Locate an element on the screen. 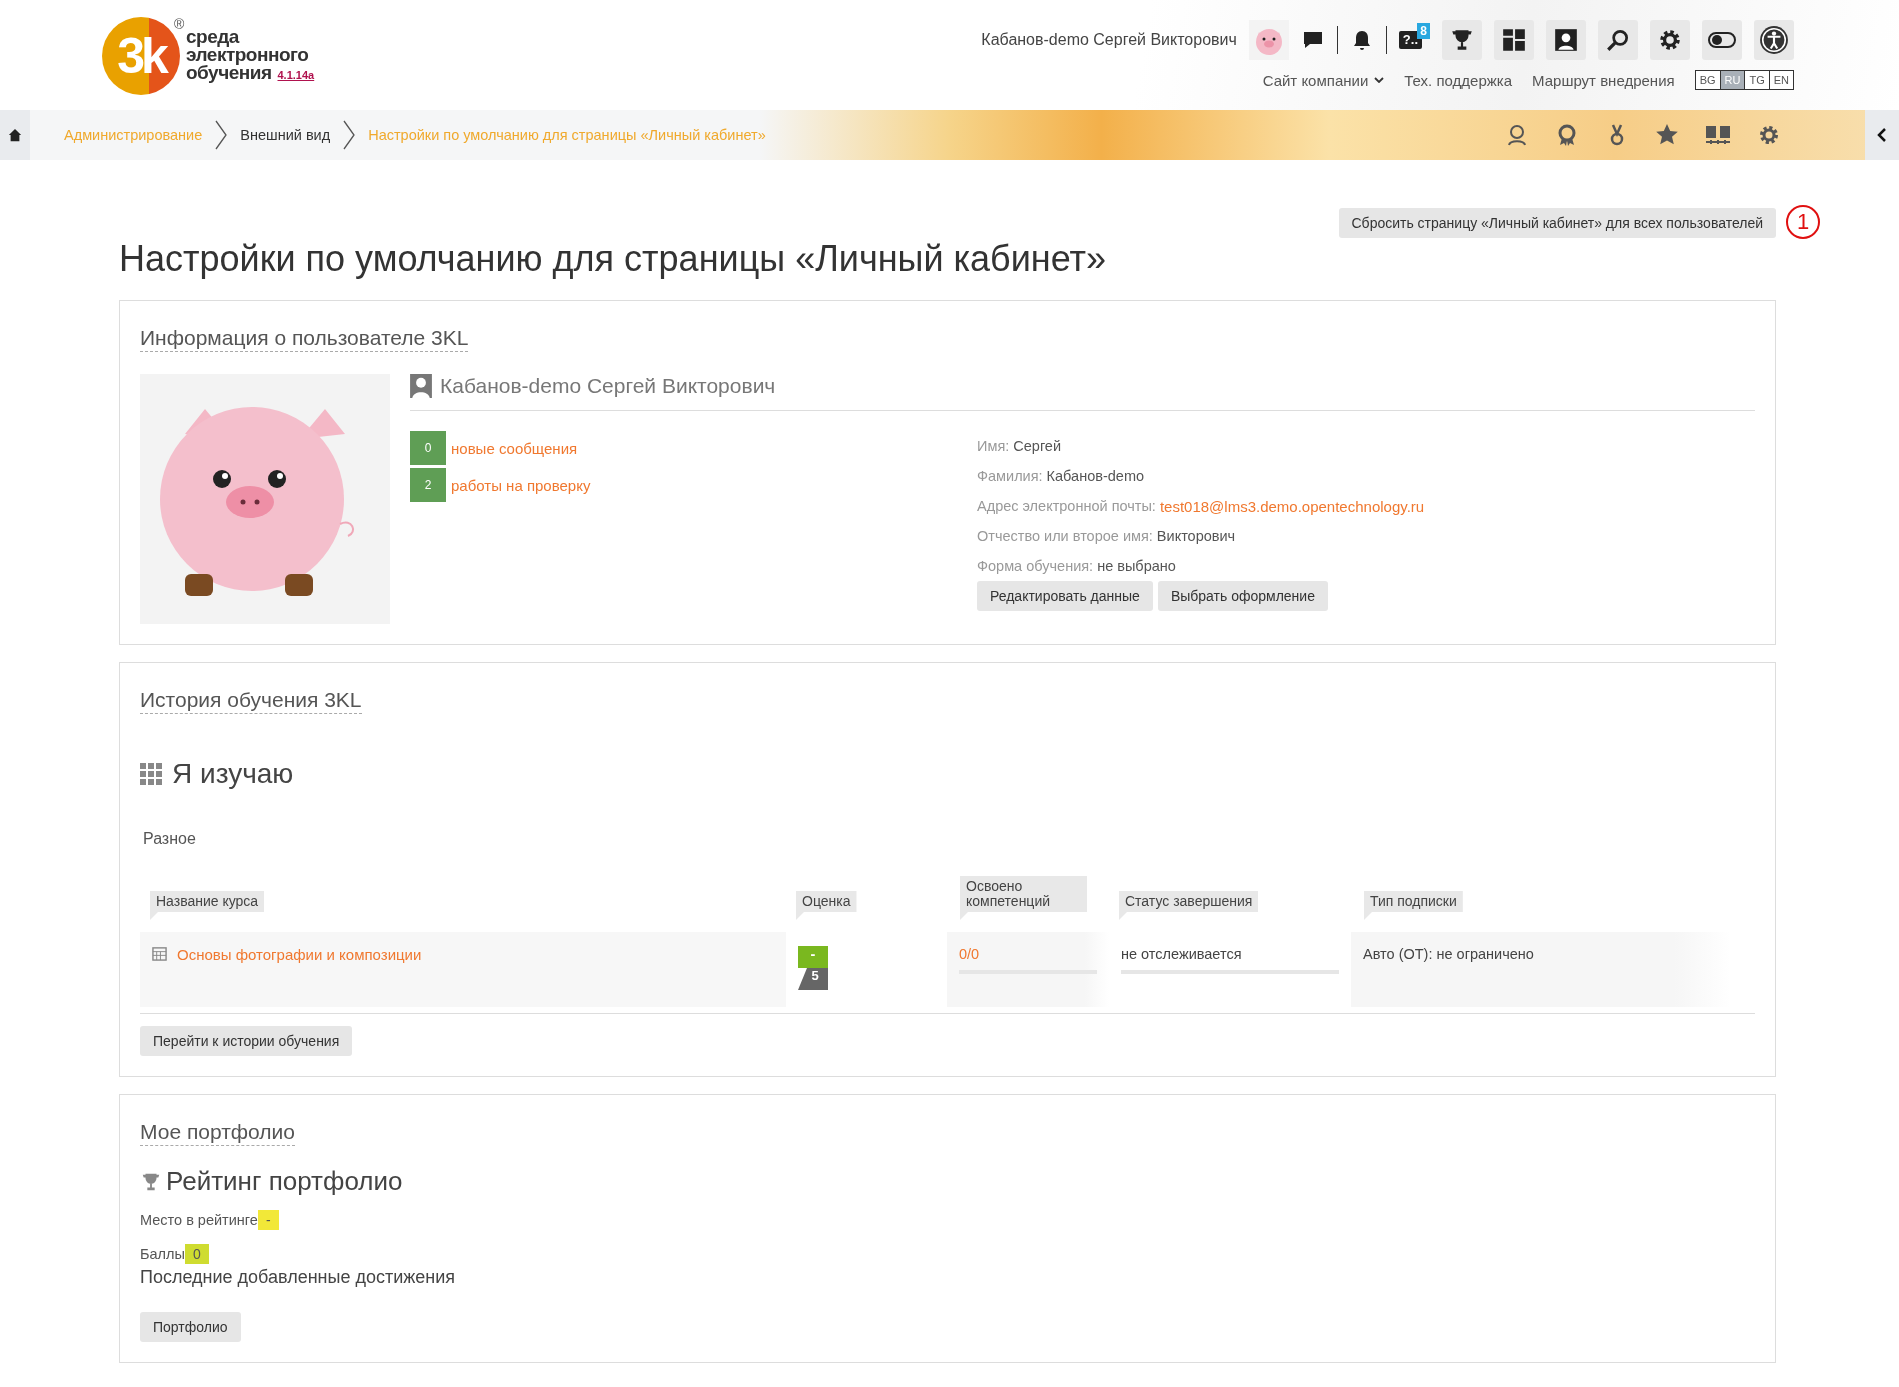  header-link: Маршрут внедрения is located at coordinates (1603, 80).